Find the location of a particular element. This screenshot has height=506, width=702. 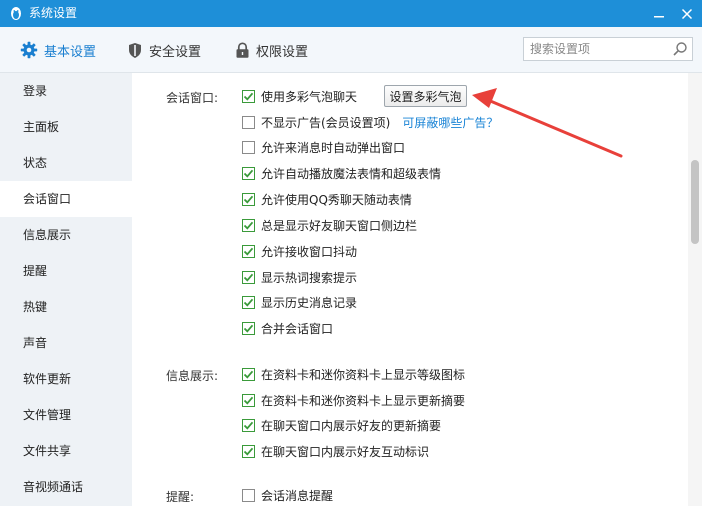

option-qq-show-emoji: 允许使用QQ秀聊天随动表情 is located at coordinates (327, 199).